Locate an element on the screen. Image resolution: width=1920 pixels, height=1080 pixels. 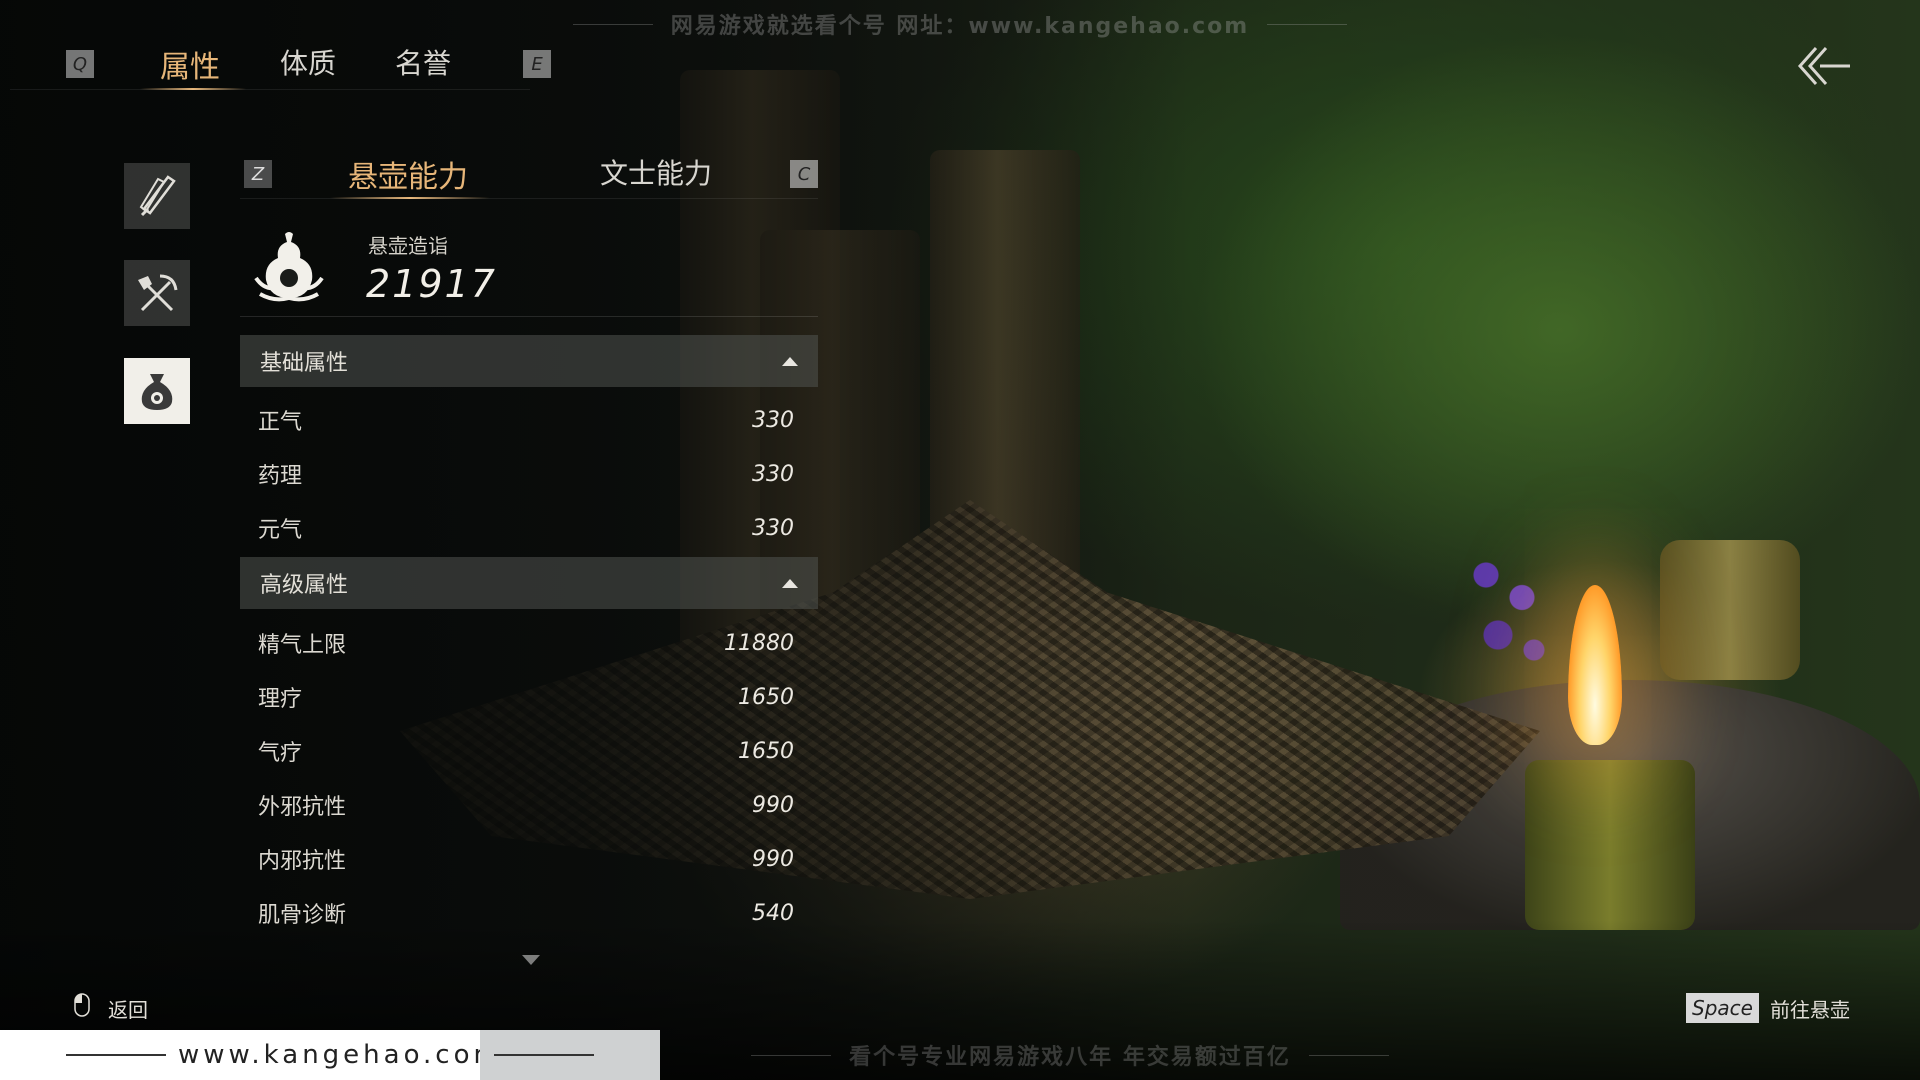
prev-tab-key-hint: Q is located at coordinates (80, 64).